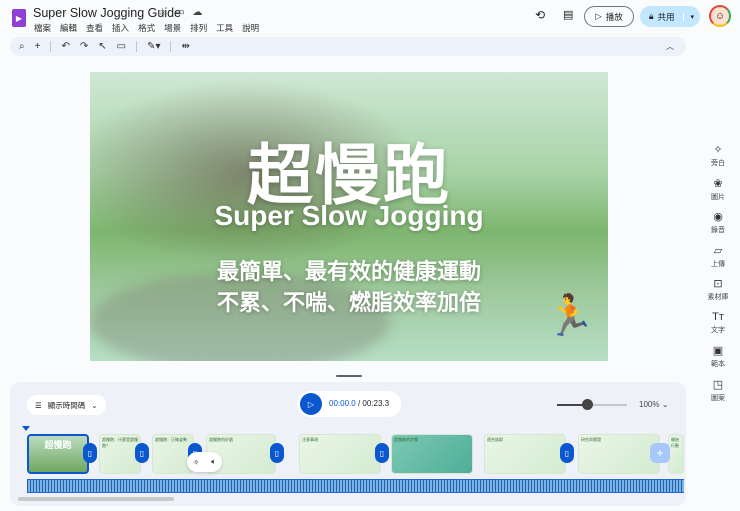  What do you see at coordinates (38, 405) in the screenshot?
I see `timecode-icon: ☰` at bounding box center [38, 405].